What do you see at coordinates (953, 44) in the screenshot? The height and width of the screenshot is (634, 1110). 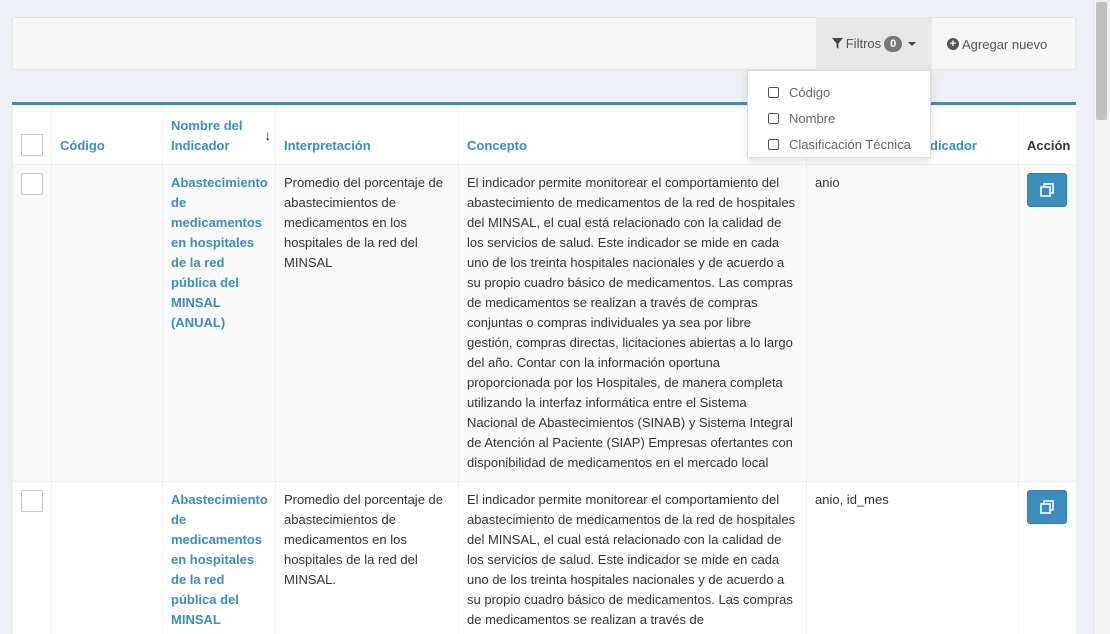 I see `plus-circle-icon: +` at bounding box center [953, 44].